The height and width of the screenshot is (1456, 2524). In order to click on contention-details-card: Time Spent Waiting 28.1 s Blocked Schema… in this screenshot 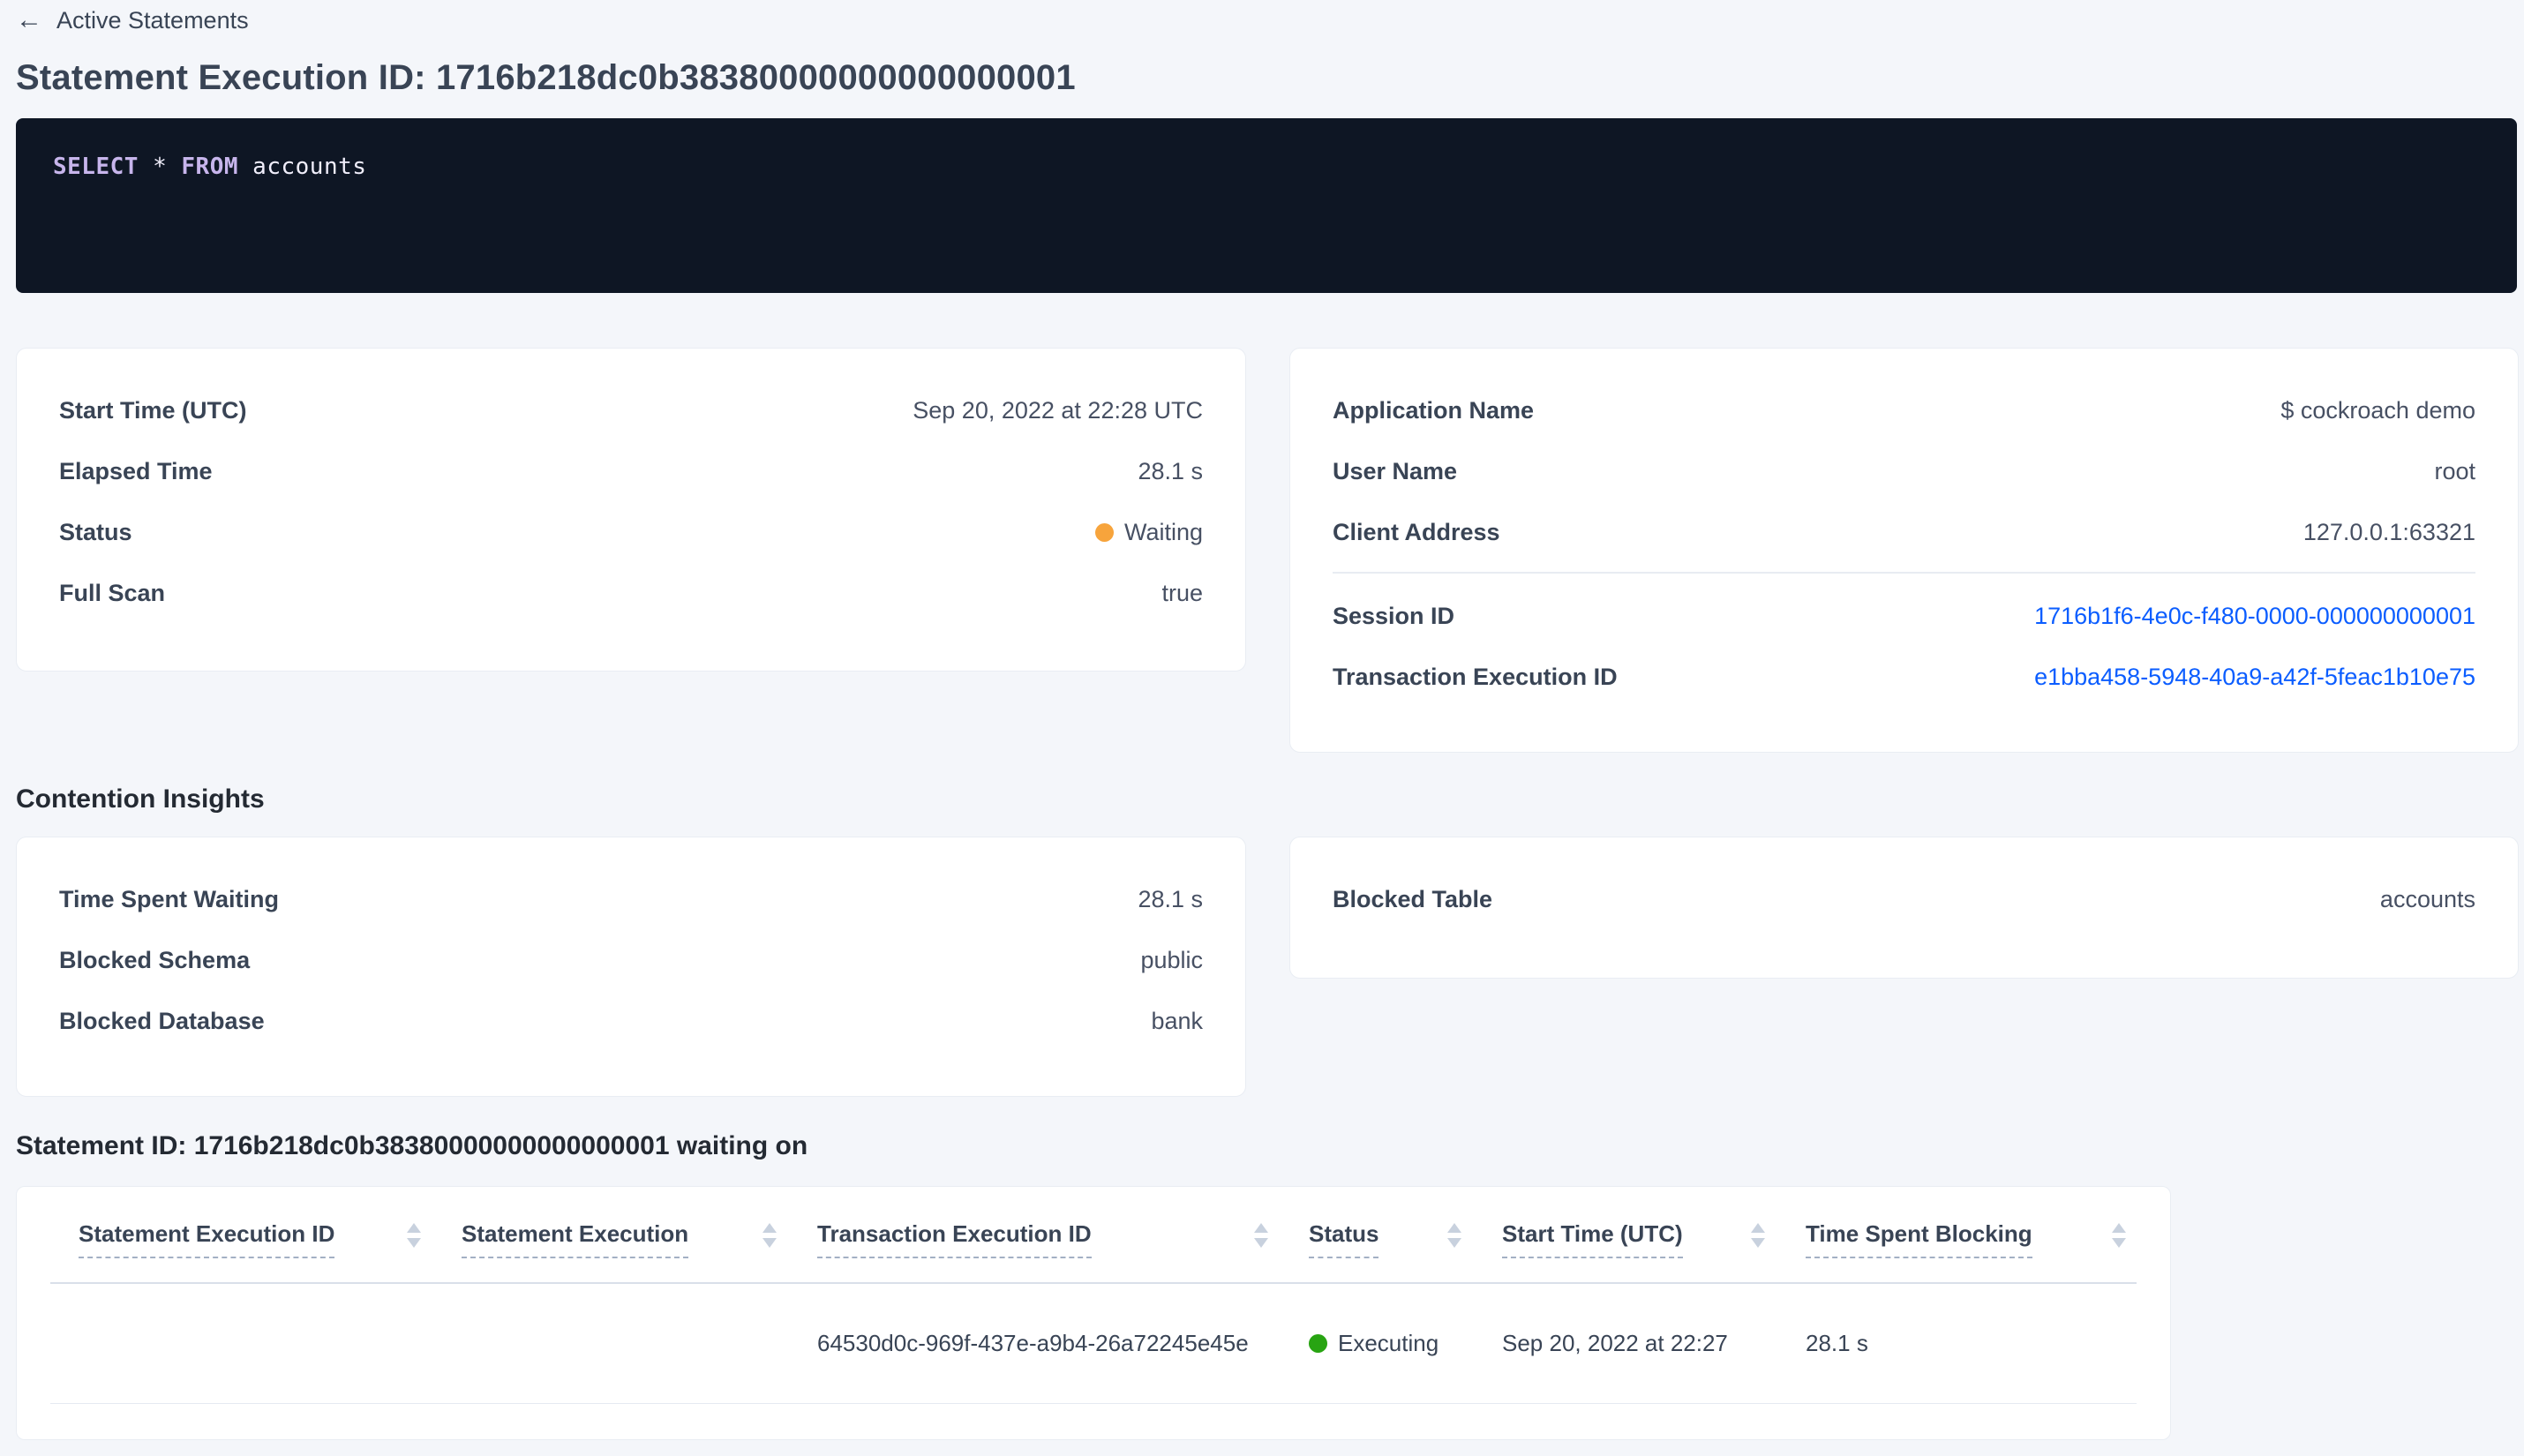, I will do `click(631, 967)`.